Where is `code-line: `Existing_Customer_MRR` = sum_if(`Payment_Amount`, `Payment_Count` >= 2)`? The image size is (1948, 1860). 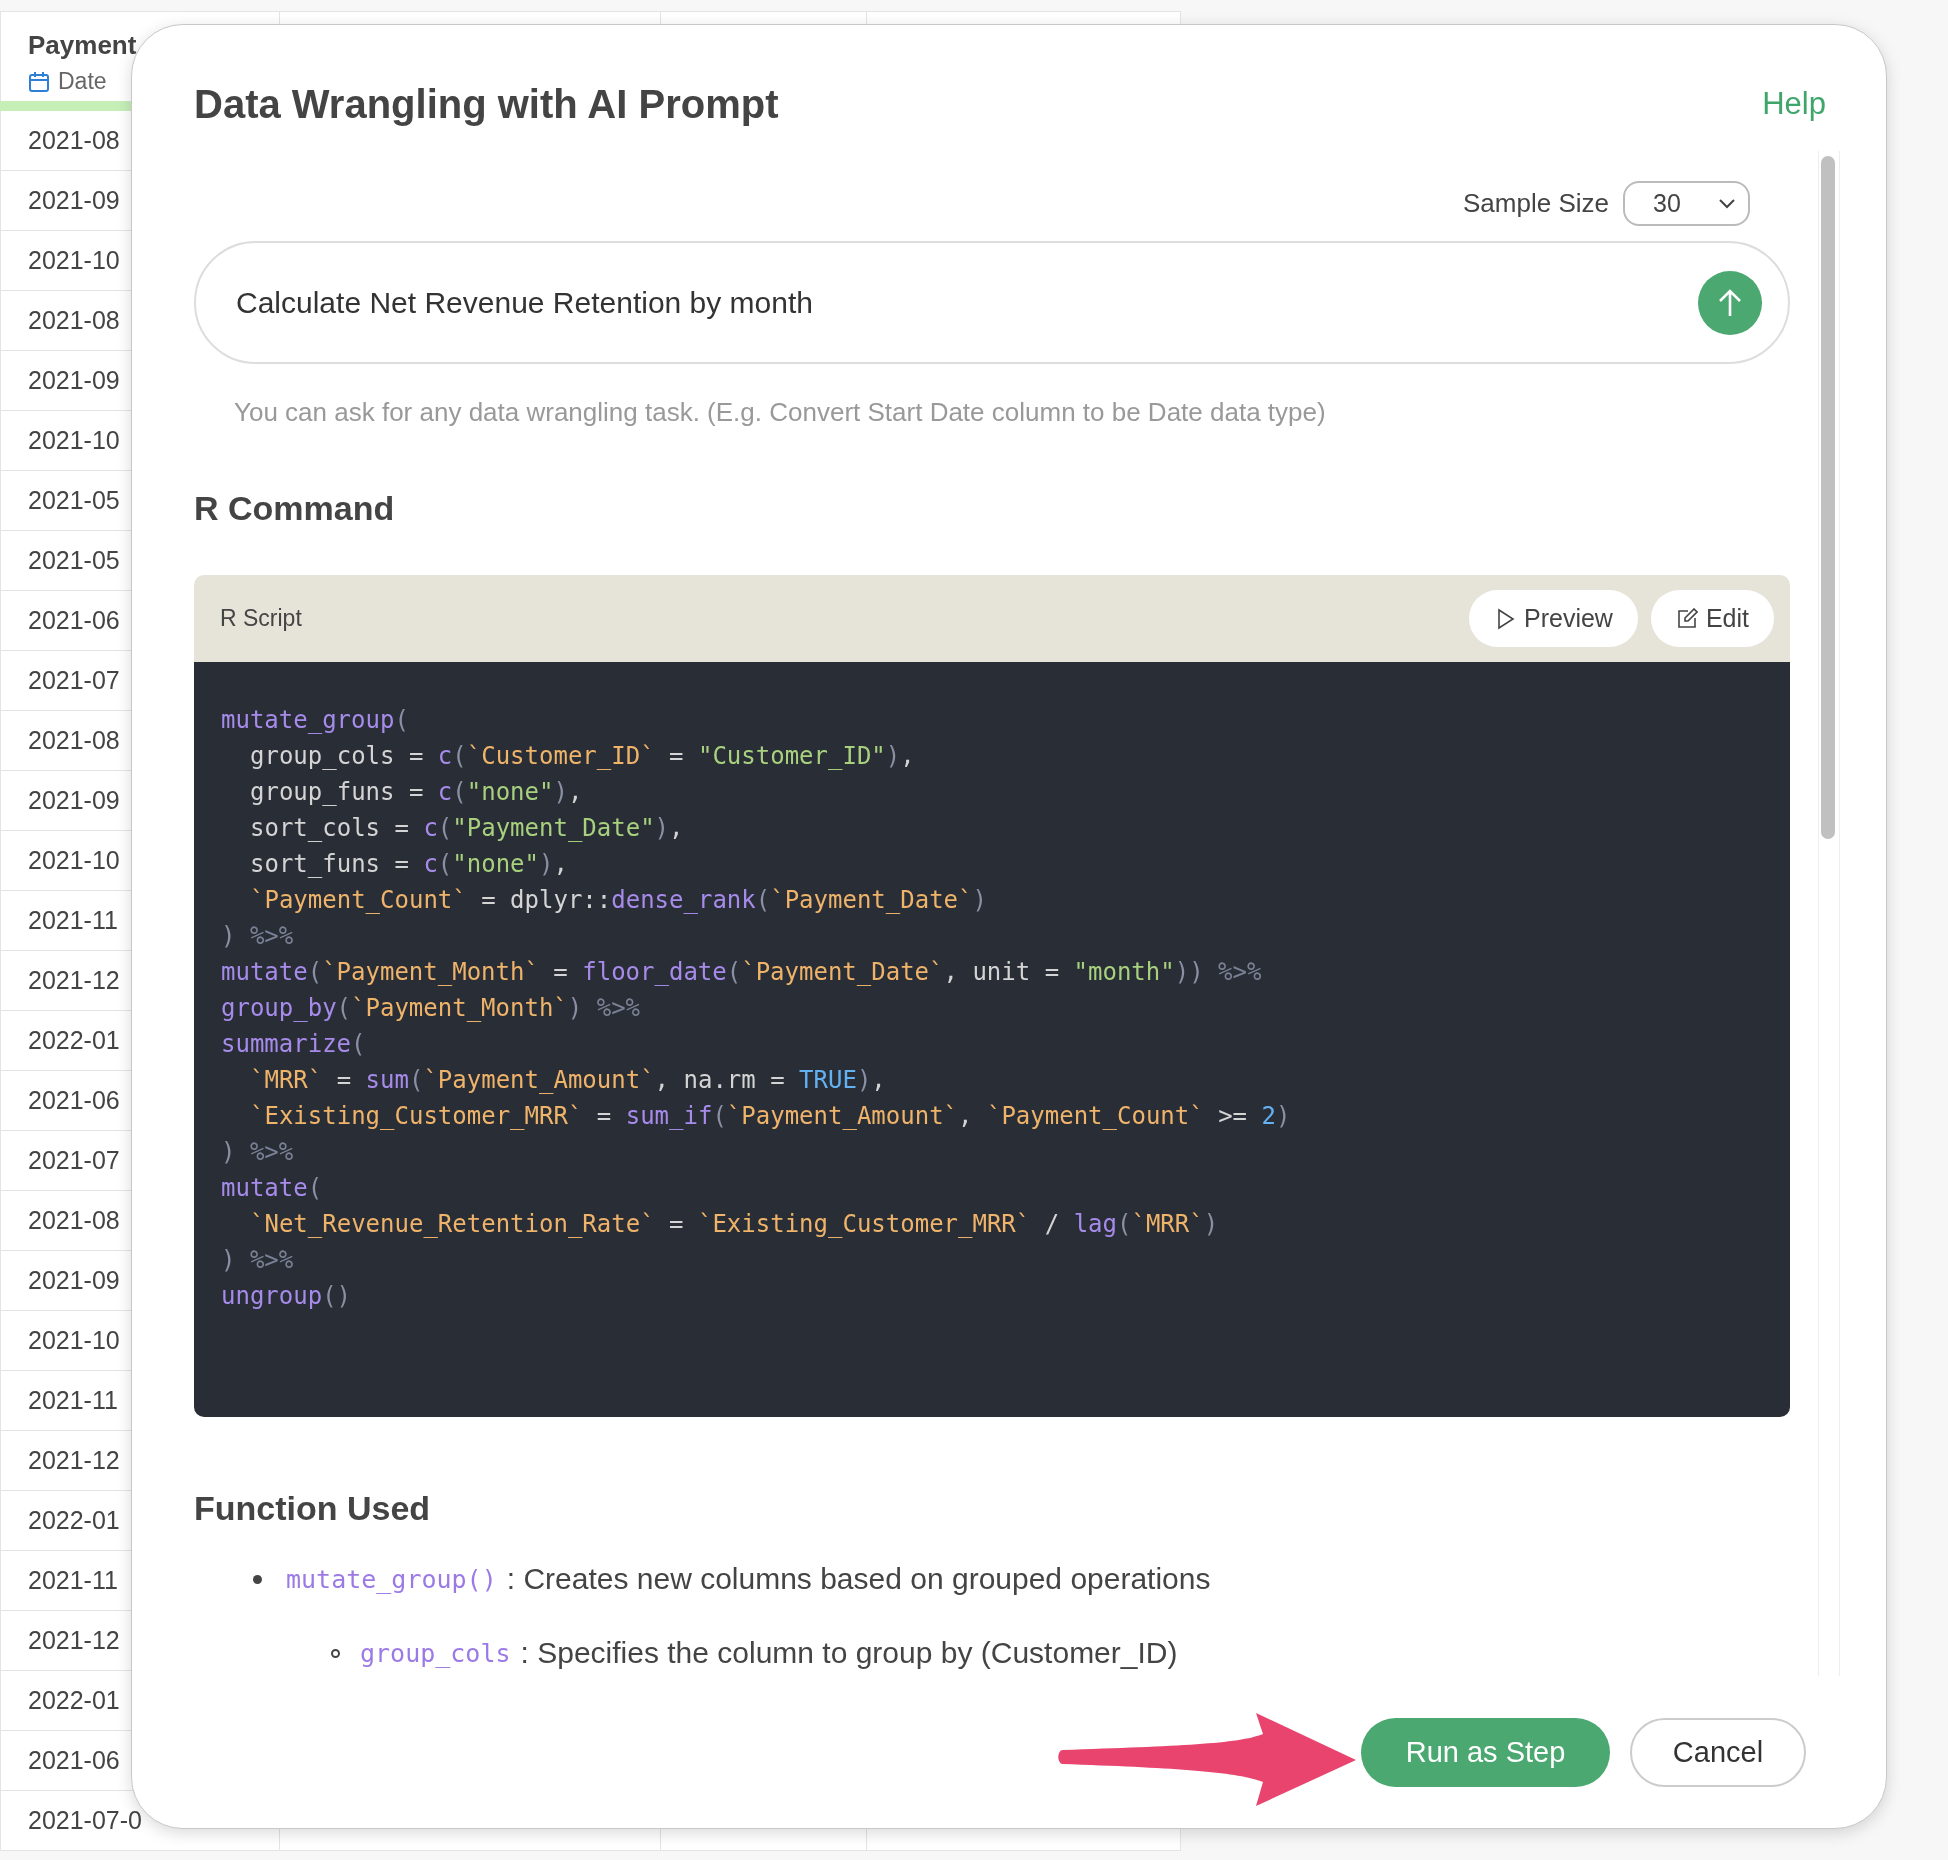 code-line: `Existing_Customer_MRR` = sum_if(`Payment_Amount`, `Payment_Count` >= 2) is located at coordinates (770, 1116).